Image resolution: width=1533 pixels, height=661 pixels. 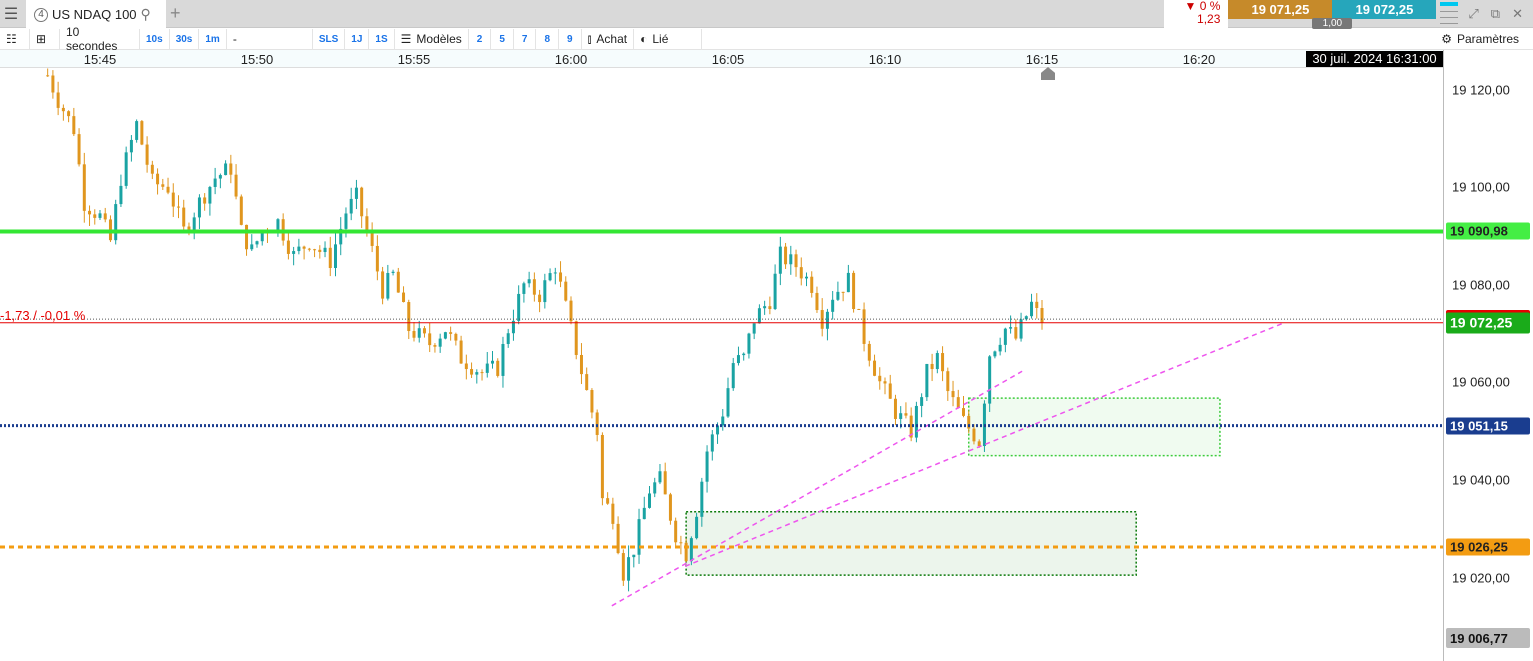 What do you see at coordinates (100, 39) in the screenshot?
I see `interval-selector: 10 secondes` at bounding box center [100, 39].